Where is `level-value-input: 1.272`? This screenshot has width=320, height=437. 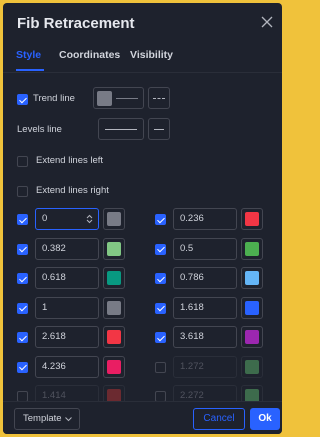
level-value-input: 1.272 is located at coordinates (205, 366).